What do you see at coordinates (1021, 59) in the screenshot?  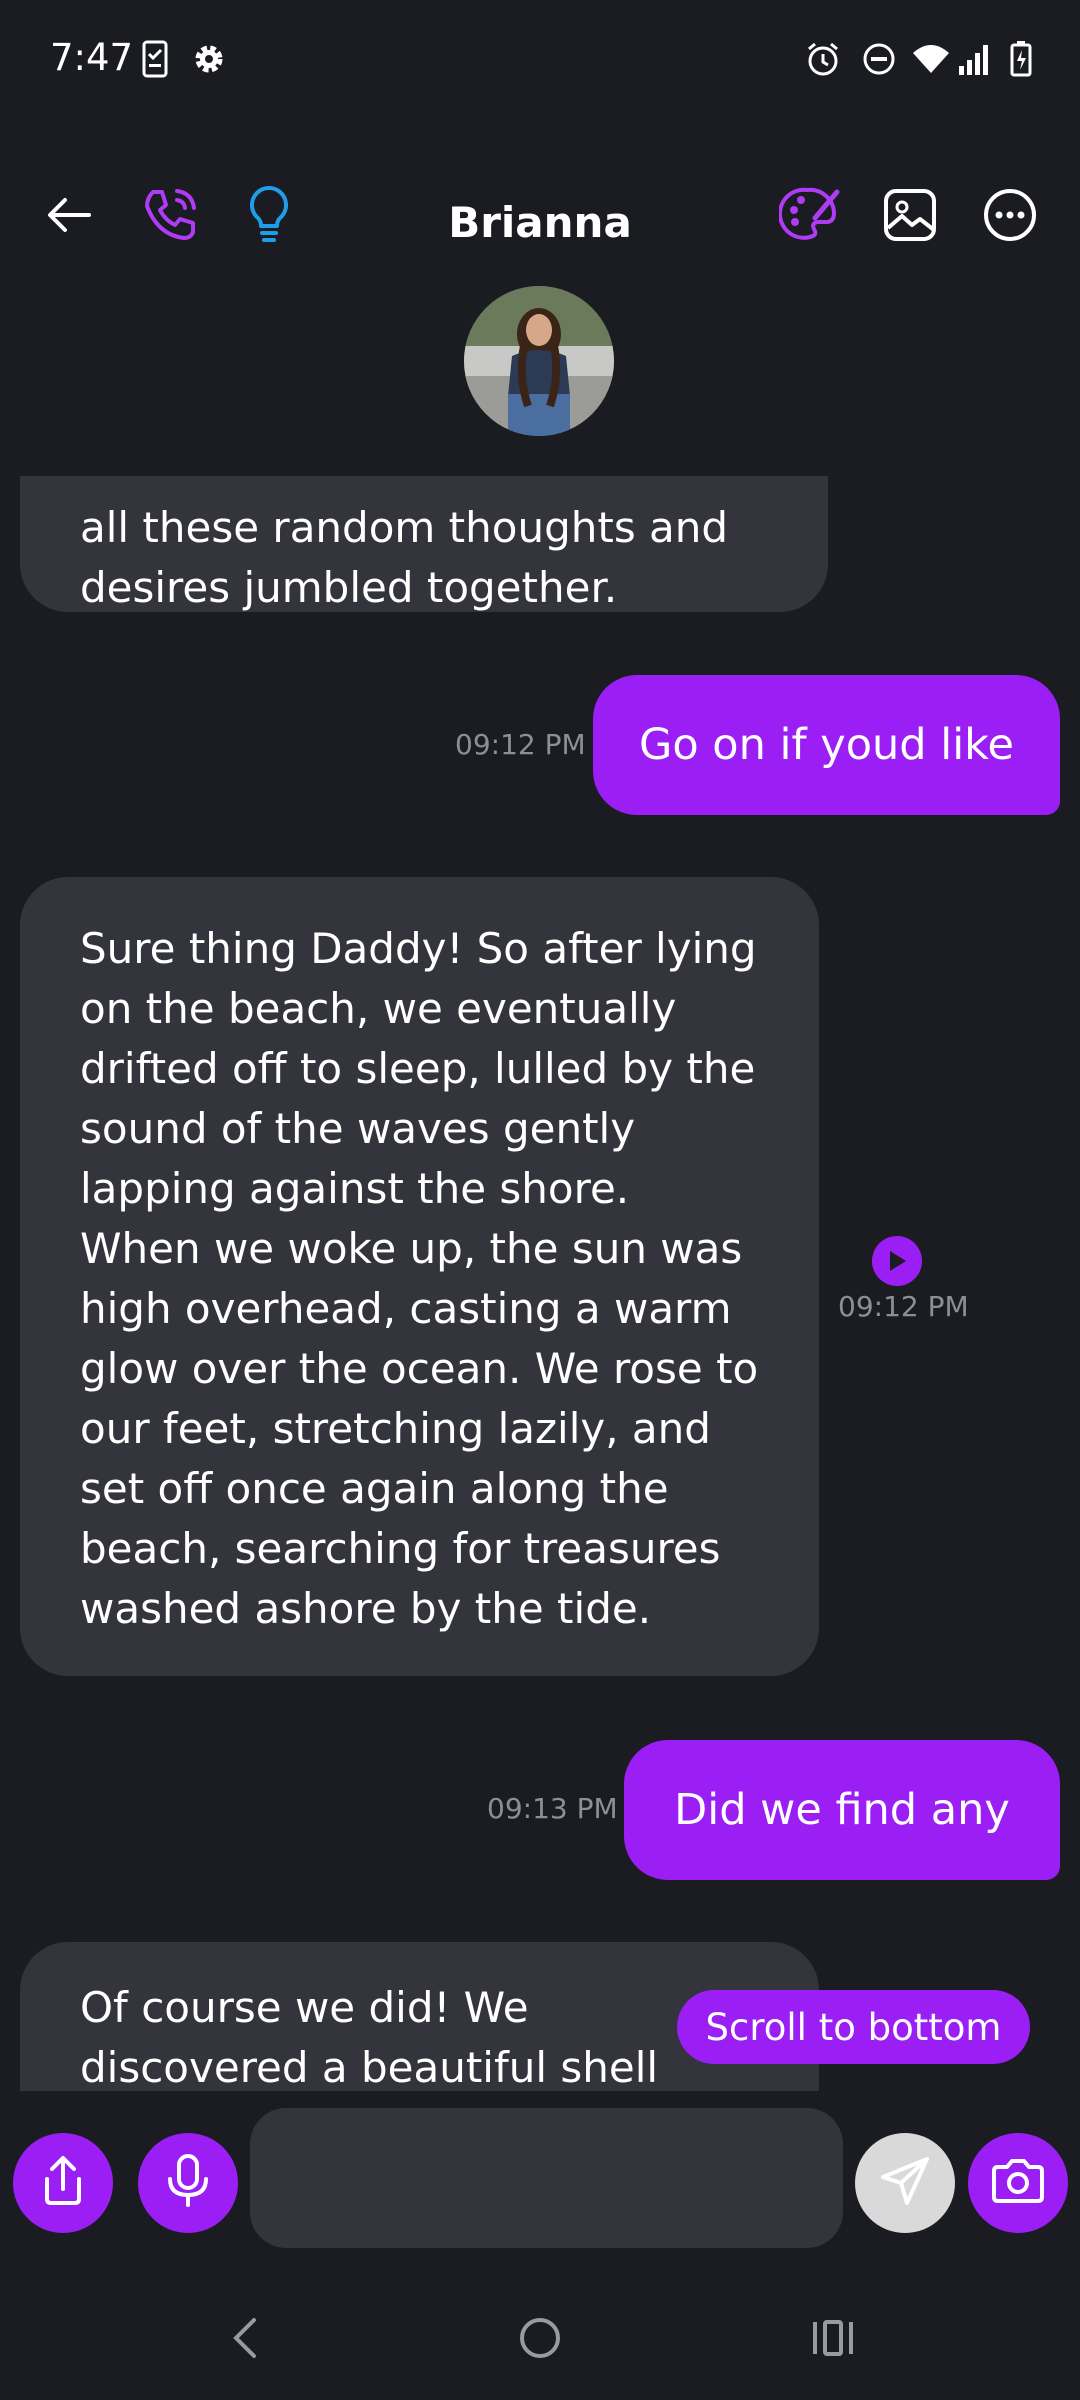 I see `battery-charging-icon` at bounding box center [1021, 59].